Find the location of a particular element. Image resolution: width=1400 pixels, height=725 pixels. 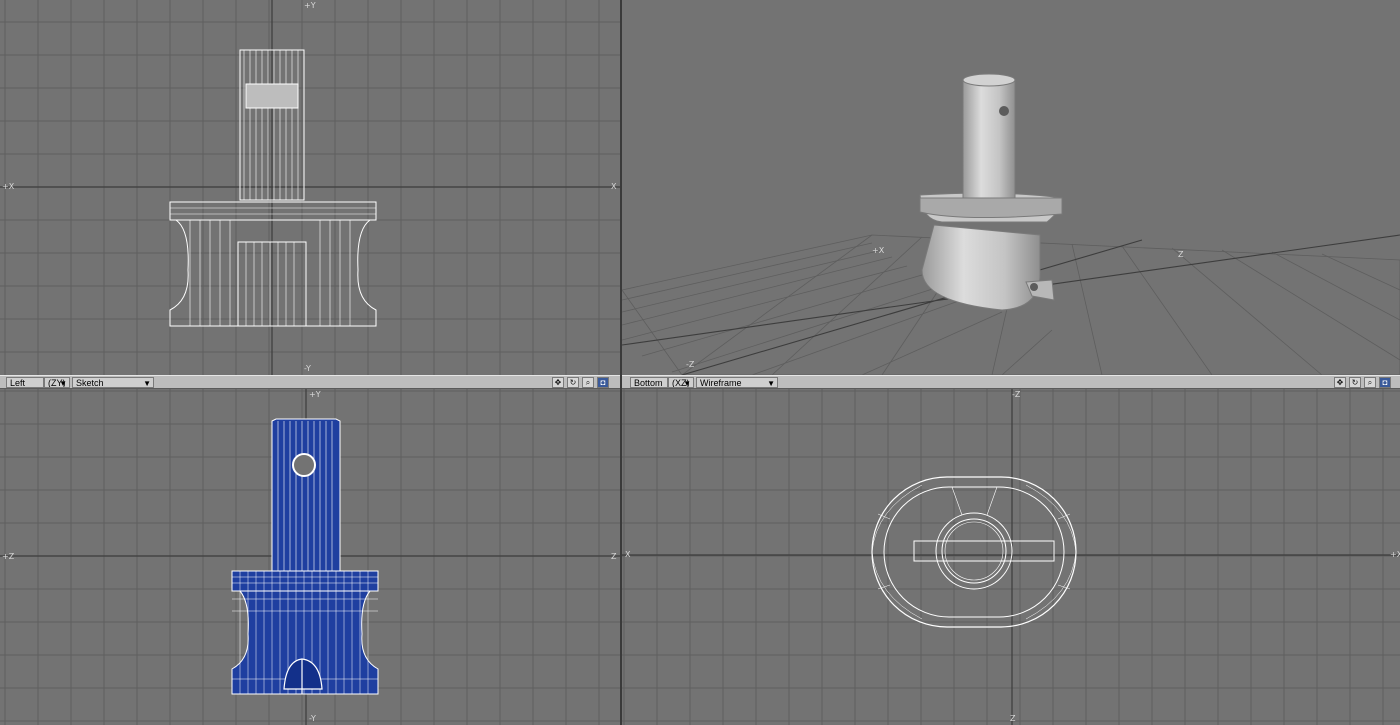

axis-label-left: X is located at coordinates (628, 554).